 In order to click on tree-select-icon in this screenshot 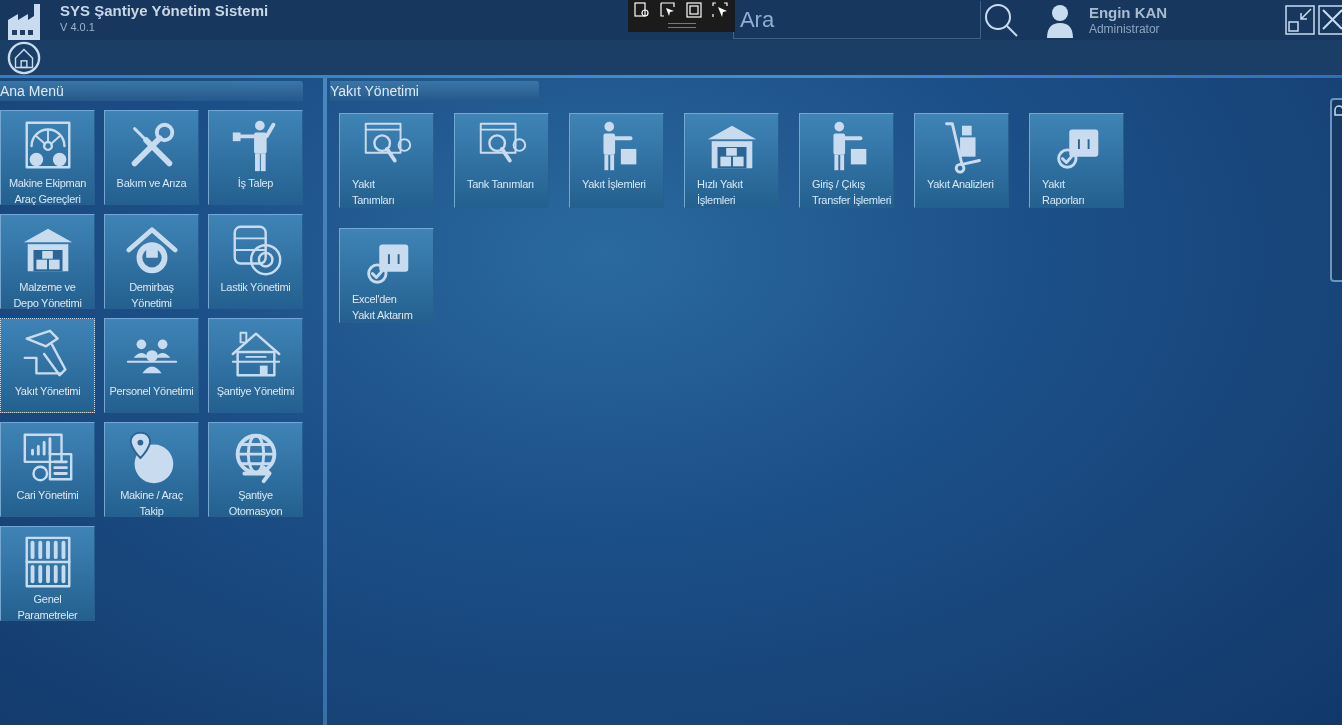, I will do `click(642, 10)`.